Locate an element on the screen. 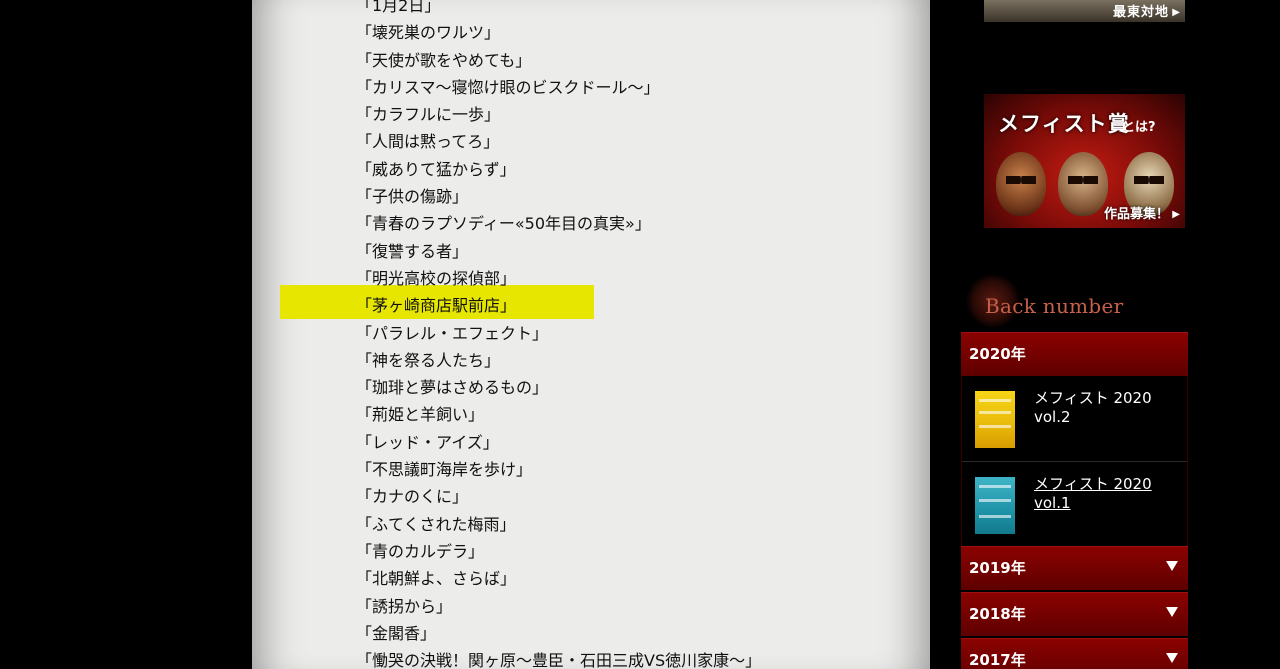 Image resolution: width=1280 pixels, height=669 pixels. list-item: 「威ありて猛からず」 is located at coordinates (436, 169).